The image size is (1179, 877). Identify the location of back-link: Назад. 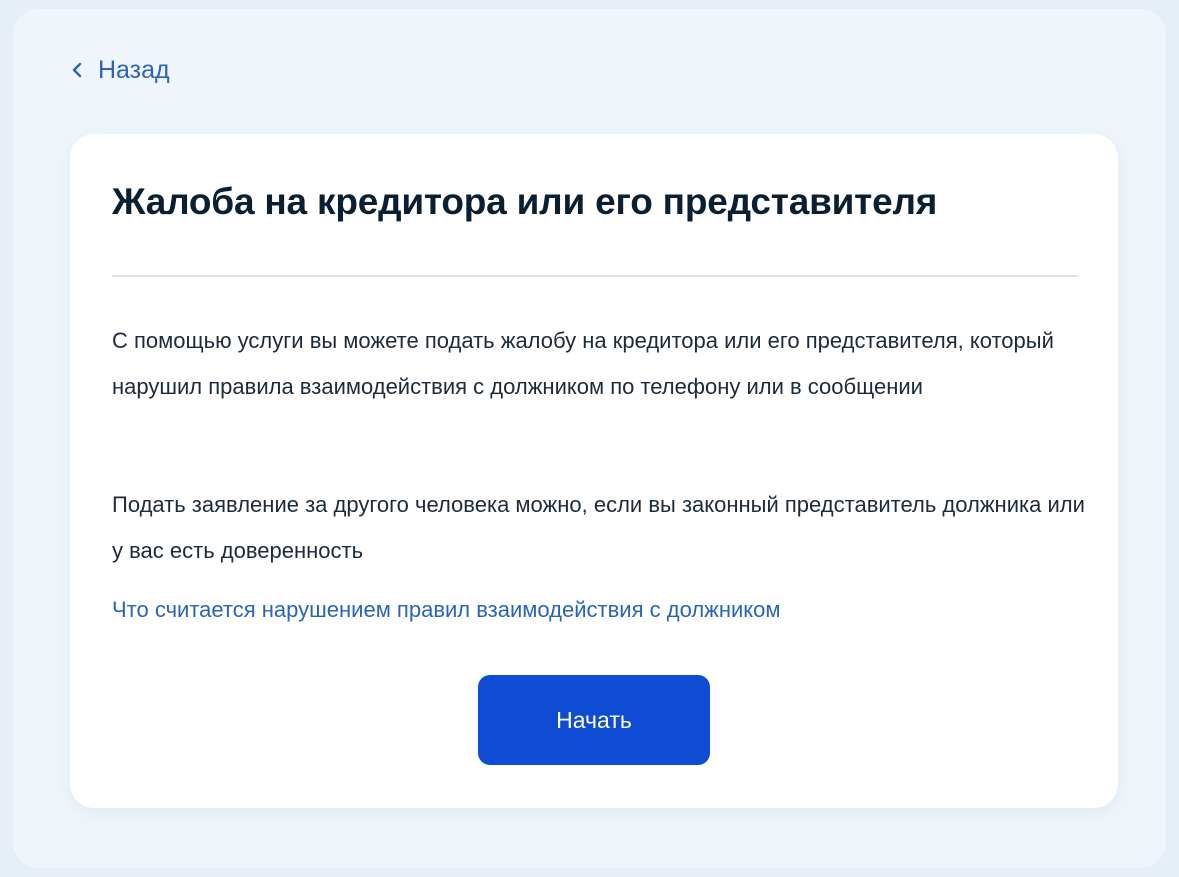
(119, 70).